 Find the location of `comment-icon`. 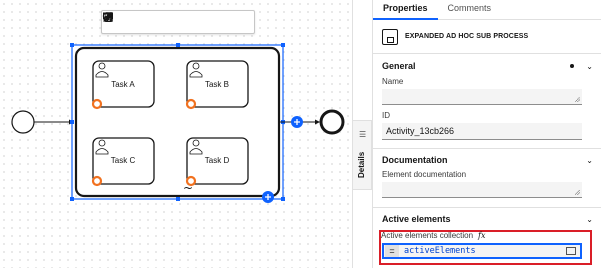

comment-icon is located at coordinates (144, 21).